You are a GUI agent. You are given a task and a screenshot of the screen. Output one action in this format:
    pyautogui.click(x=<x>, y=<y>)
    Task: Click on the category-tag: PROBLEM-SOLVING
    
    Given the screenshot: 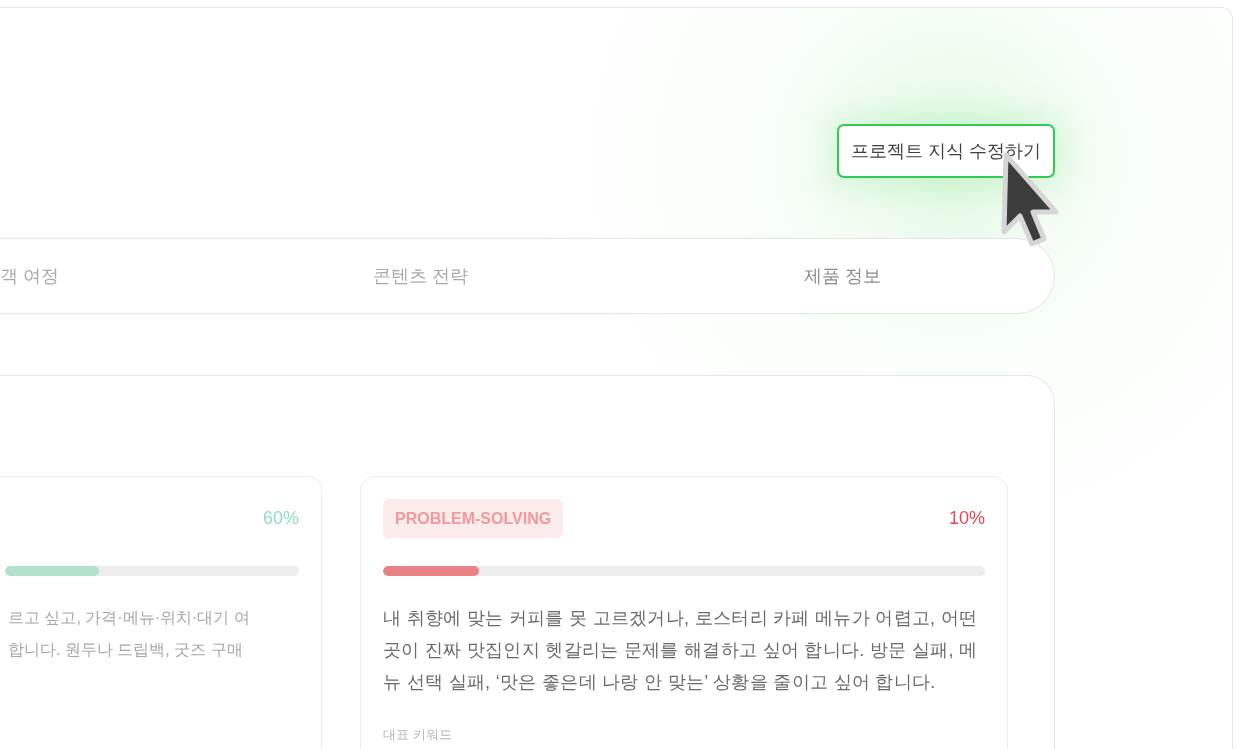 What is the action you would take?
    pyautogui.click(x=473, y=518)
    